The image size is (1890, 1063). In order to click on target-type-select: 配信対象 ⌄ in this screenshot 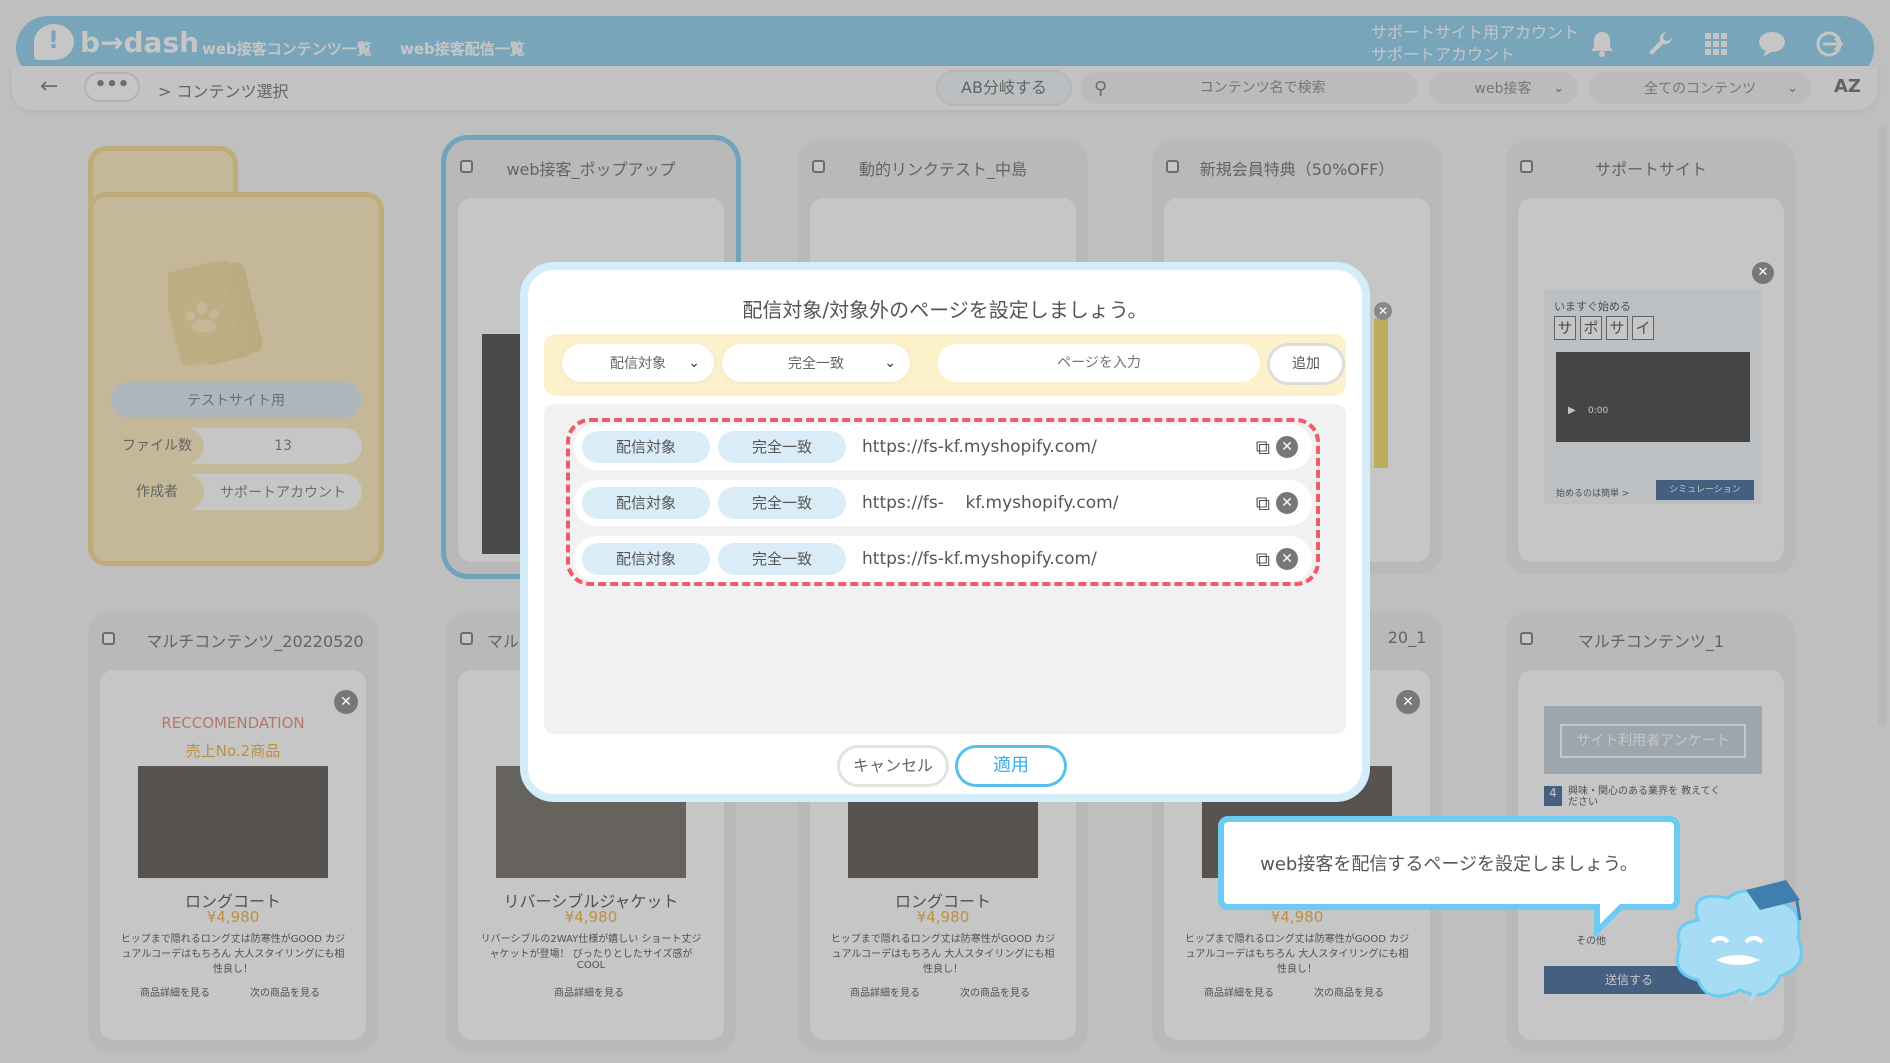, I will do `click(638, 363)`.